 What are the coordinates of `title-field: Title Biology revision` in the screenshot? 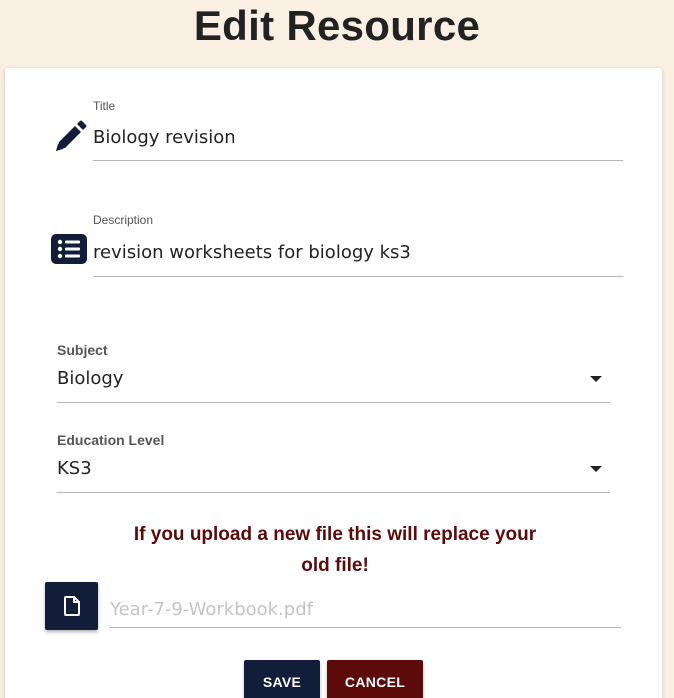 It's located at (358, 130).